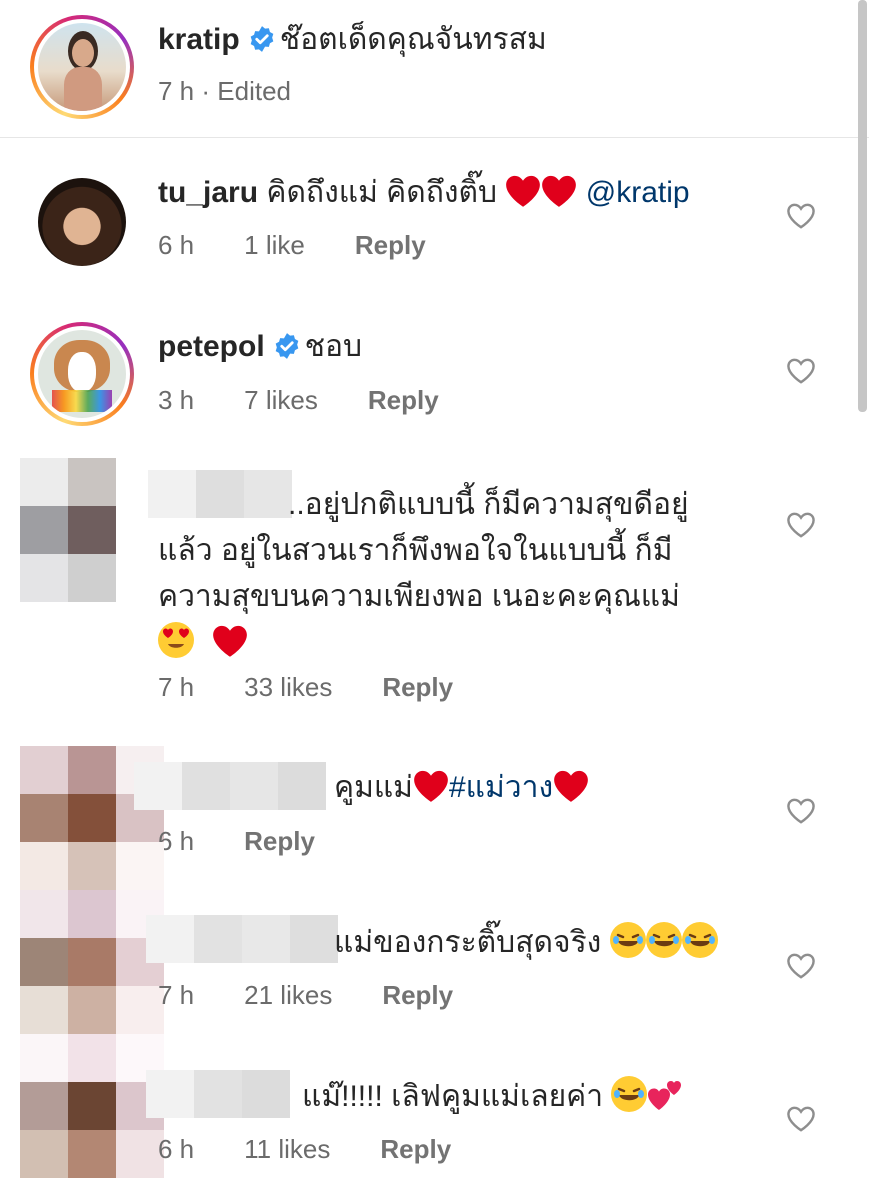 This screenshot has width=869, height=1194. I want to click on like-count: 33 likes, so click(288, 687).